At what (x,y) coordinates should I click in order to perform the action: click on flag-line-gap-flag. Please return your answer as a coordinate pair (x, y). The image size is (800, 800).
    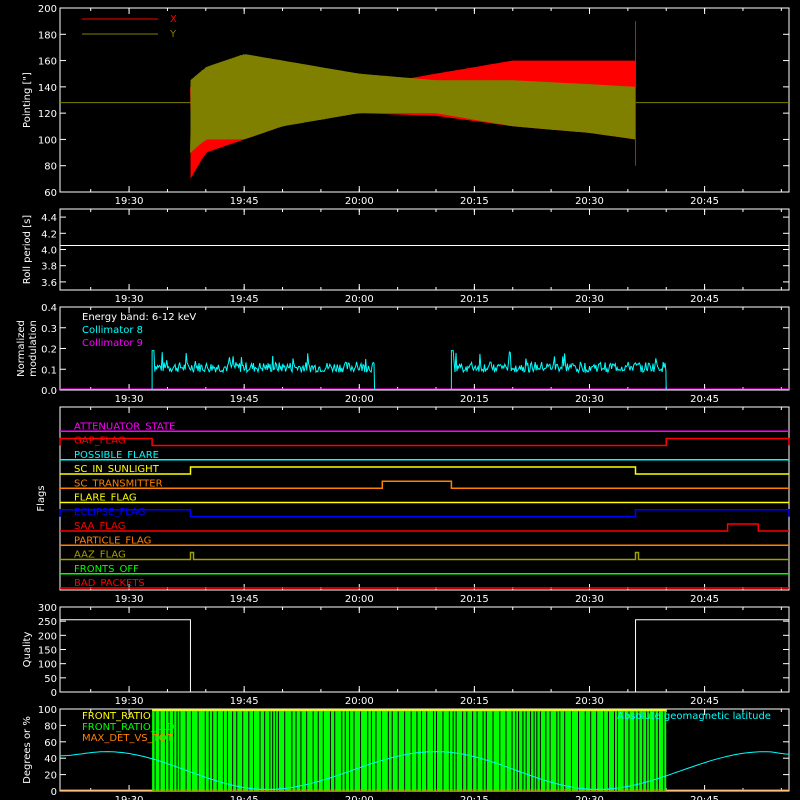
    Looking at the image, I should click on (424, 442).